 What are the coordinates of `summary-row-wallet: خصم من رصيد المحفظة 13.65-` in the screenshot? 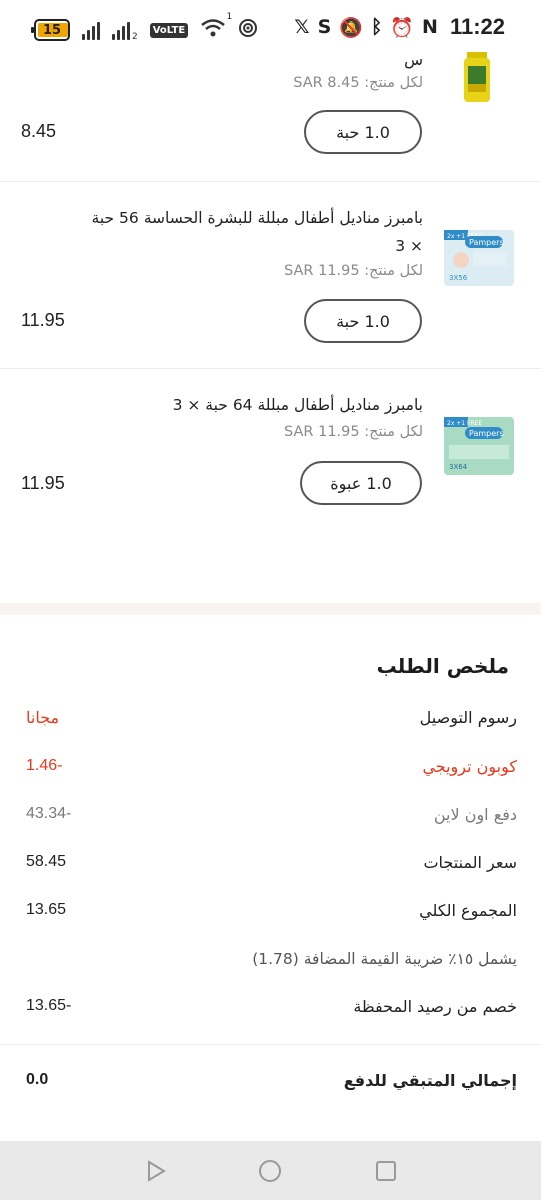 It's located at (270, 1011).